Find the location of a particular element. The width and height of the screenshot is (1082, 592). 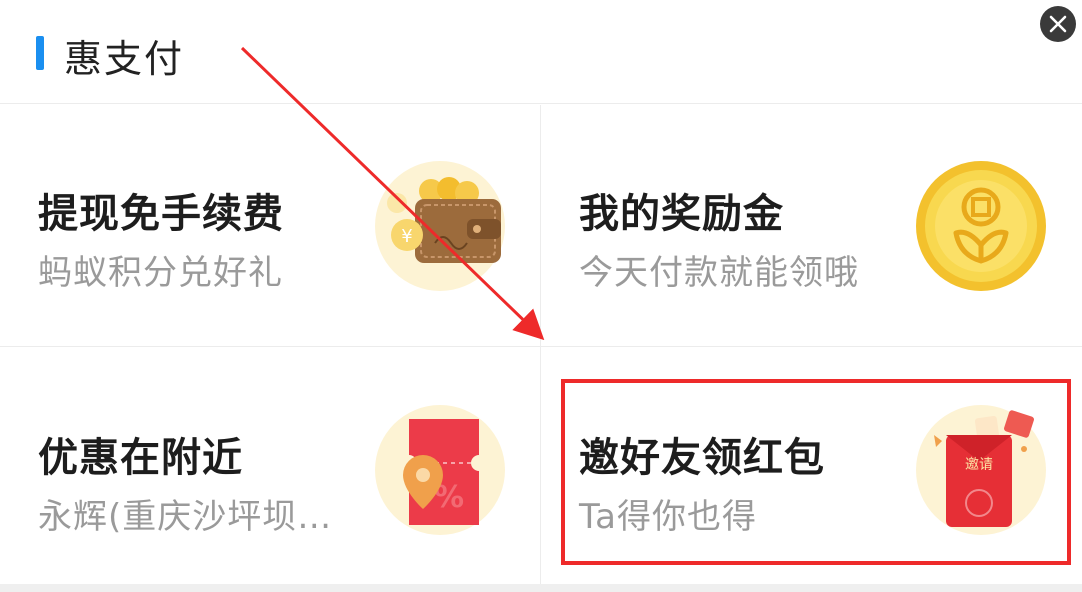

page-title: 惠支付 is located at coordinates (124, 59).